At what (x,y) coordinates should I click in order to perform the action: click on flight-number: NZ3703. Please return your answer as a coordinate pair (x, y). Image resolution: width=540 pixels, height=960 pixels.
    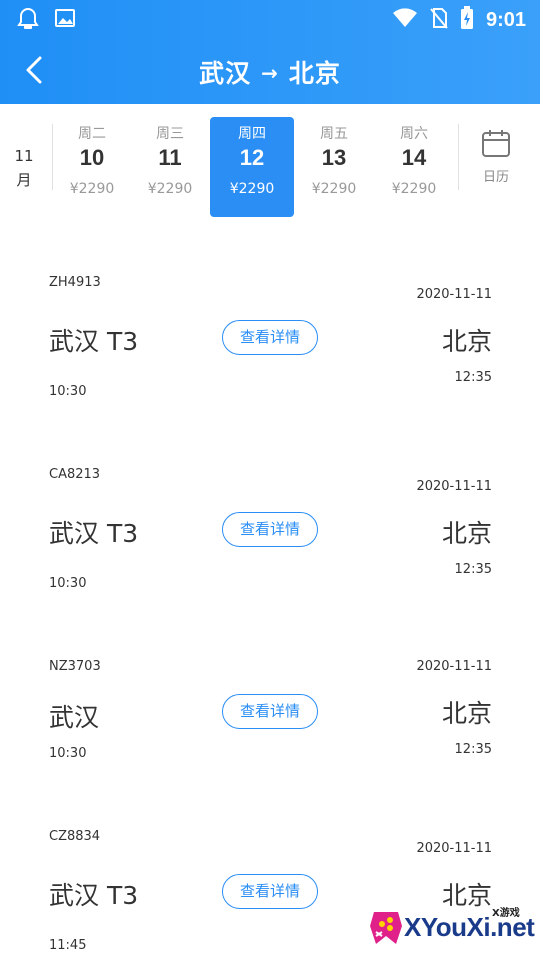
    Looking at the image, I should click on (75, 666).